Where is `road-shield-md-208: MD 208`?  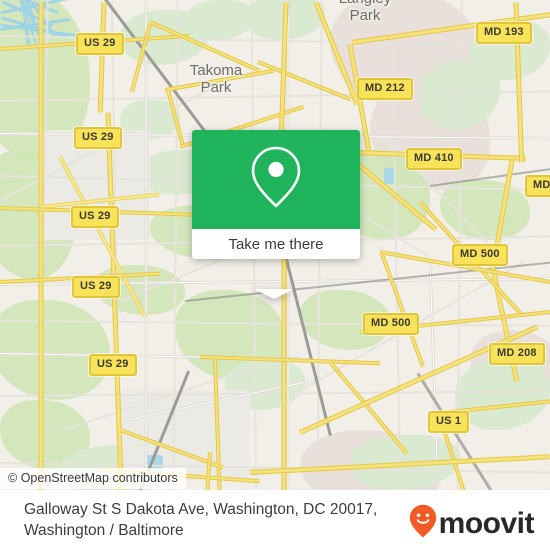
road-shield-md-208: MD 208 is located at coordinates (517, 354).